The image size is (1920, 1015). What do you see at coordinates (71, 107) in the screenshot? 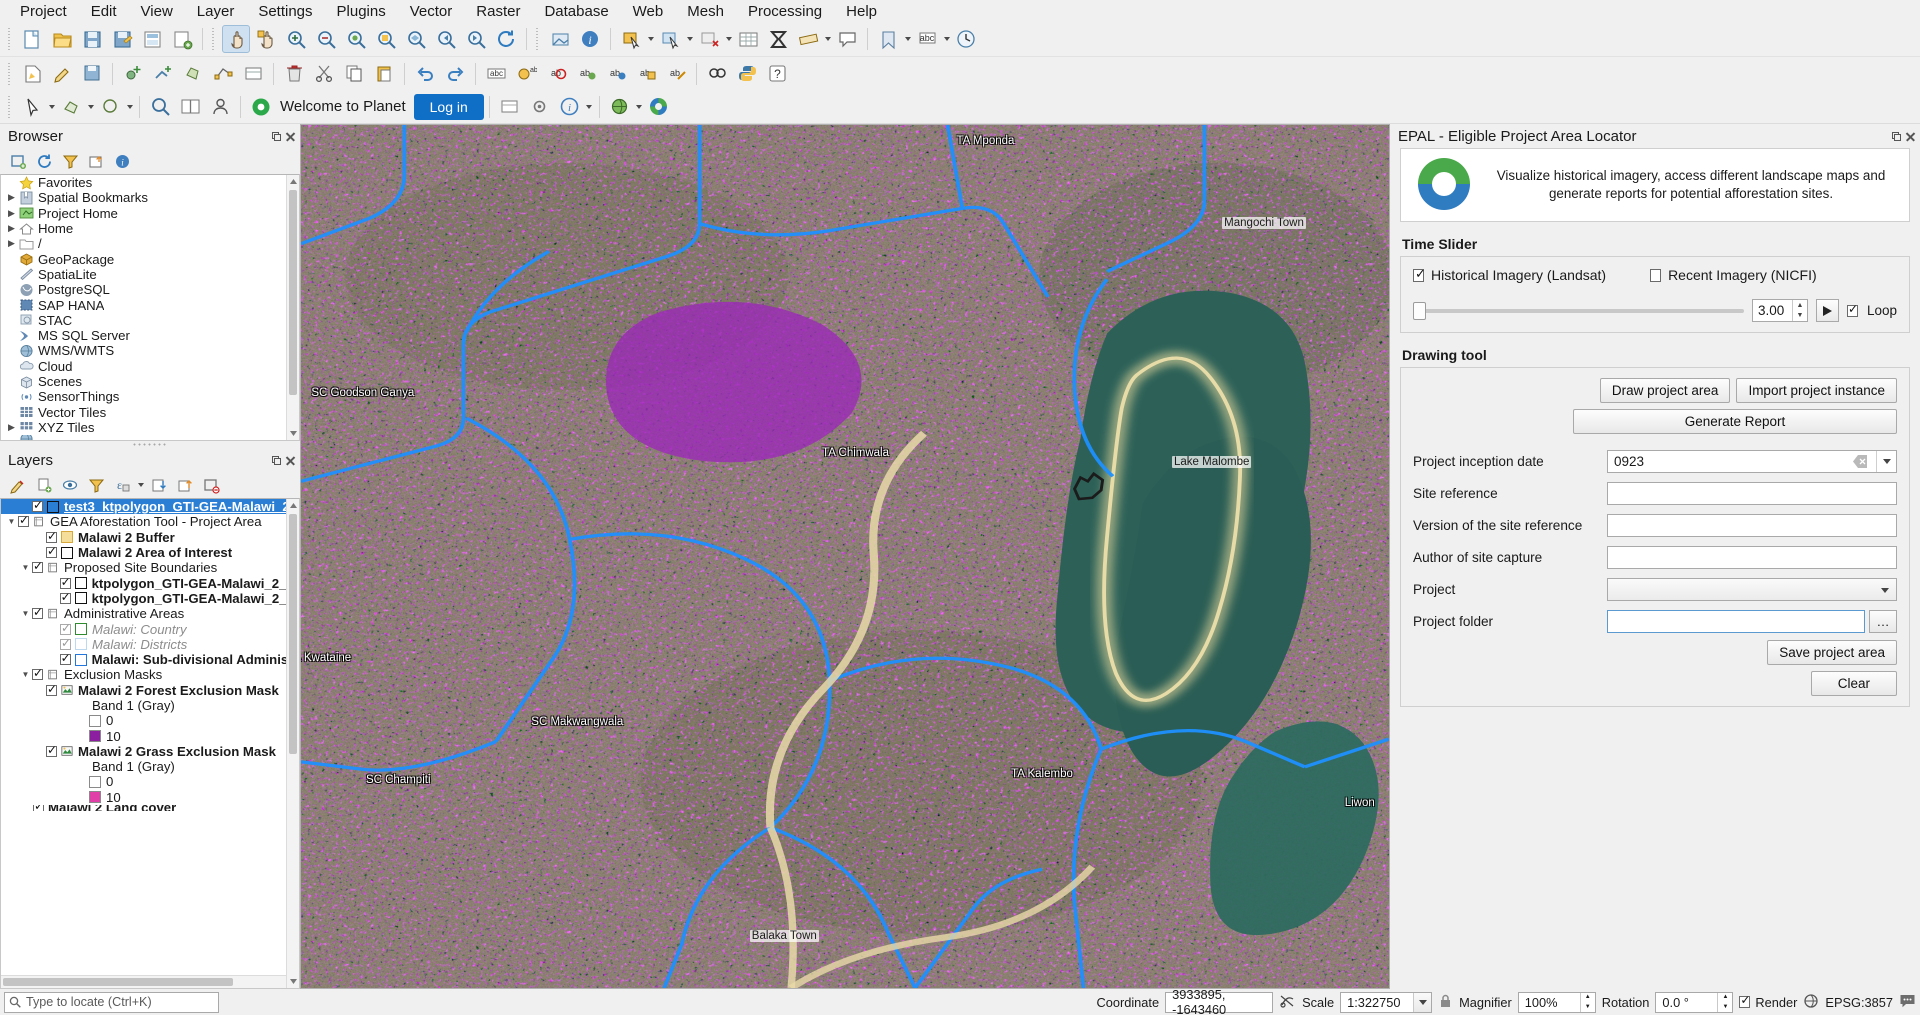
I see `digitize-shape-icon` at bounding box center [71, 107].